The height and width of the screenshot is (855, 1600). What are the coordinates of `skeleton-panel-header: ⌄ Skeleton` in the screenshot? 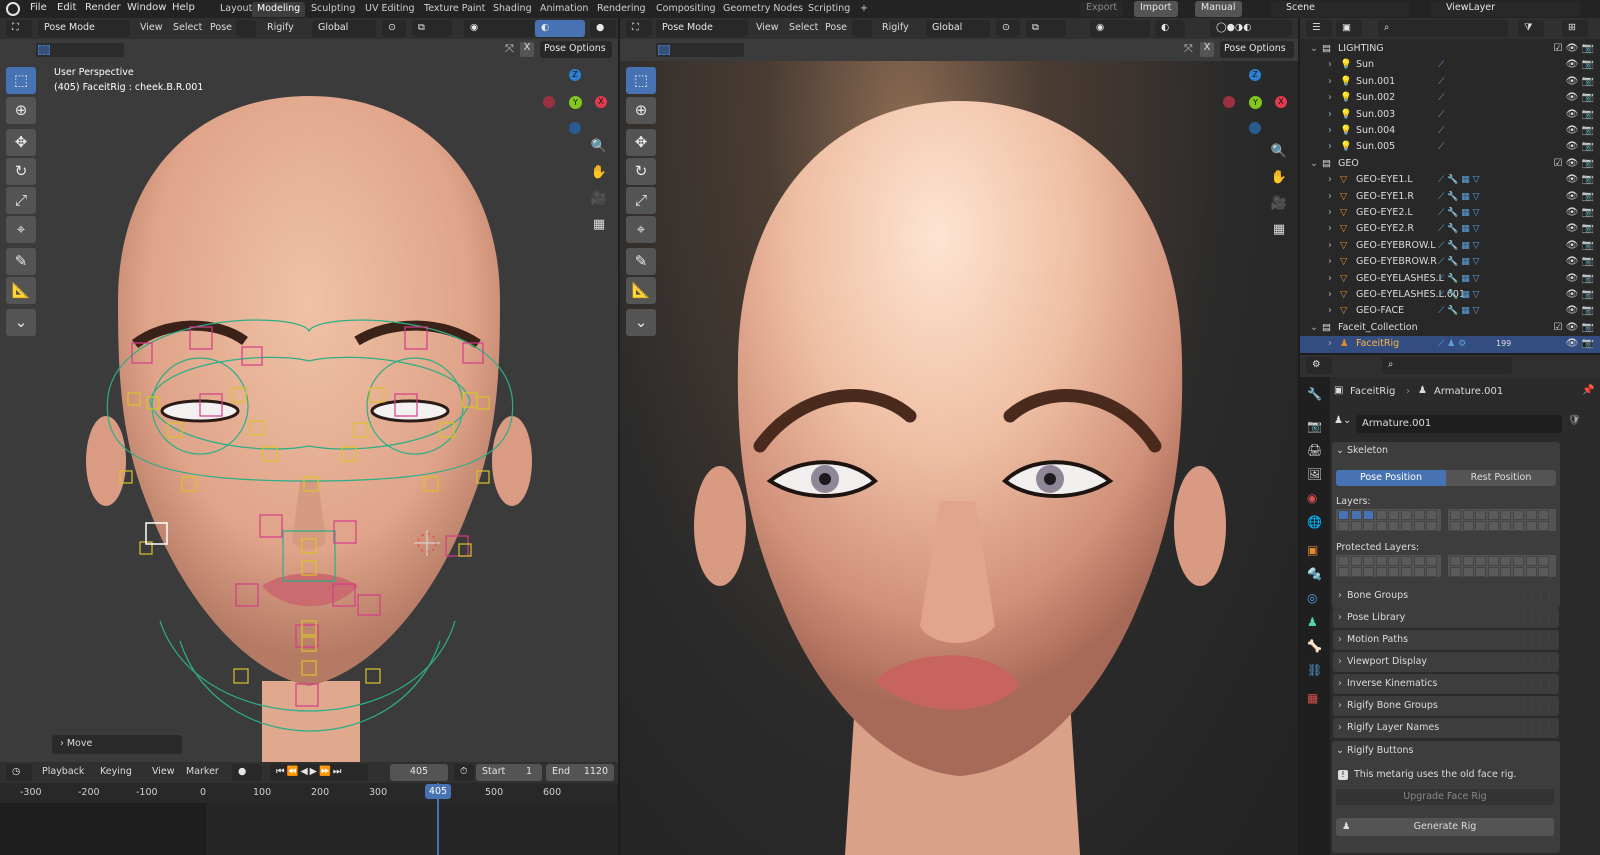 It's located at (1362, 450).